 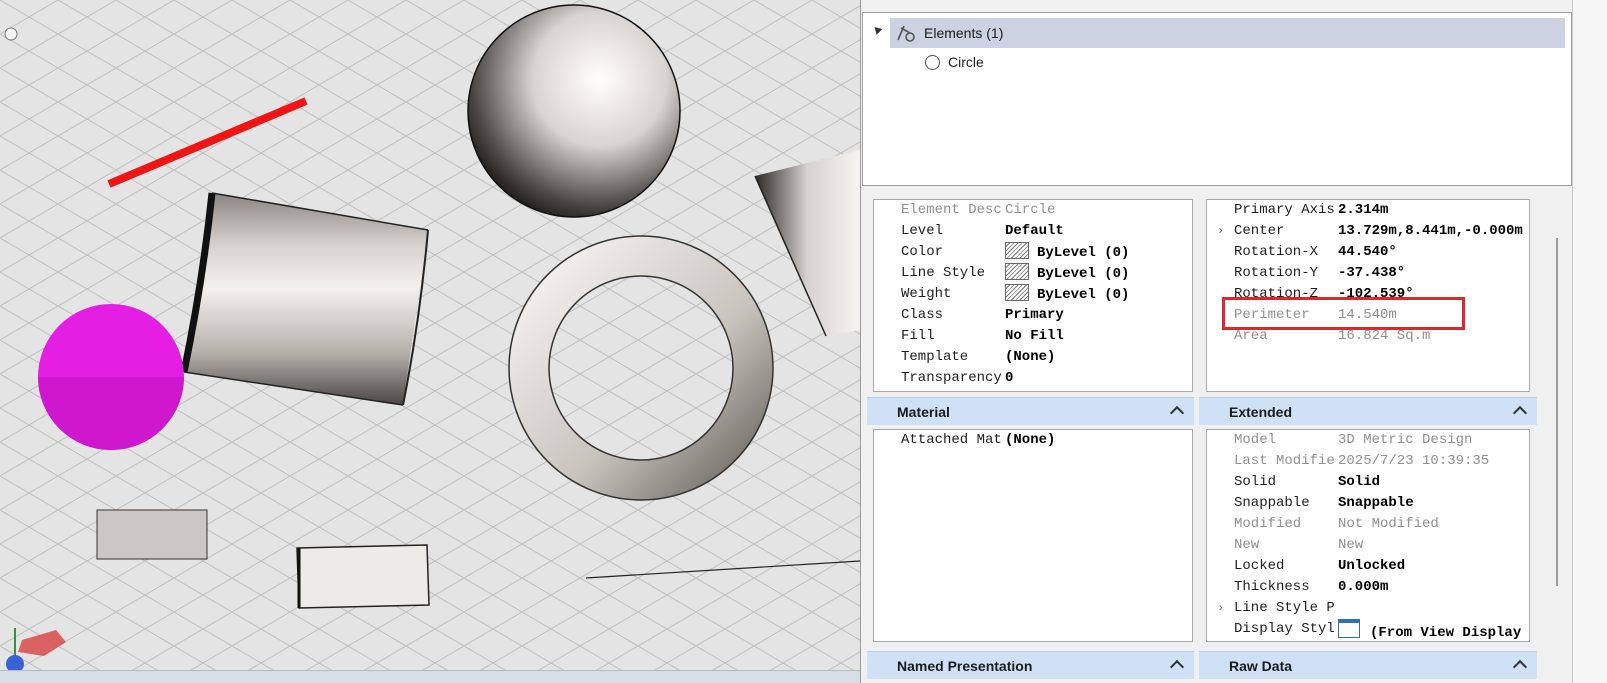 What do you see at coordinates (1359, 482) in the screenshot?
I see `property-value-text: Solid` at bounding box center [1359, 482].